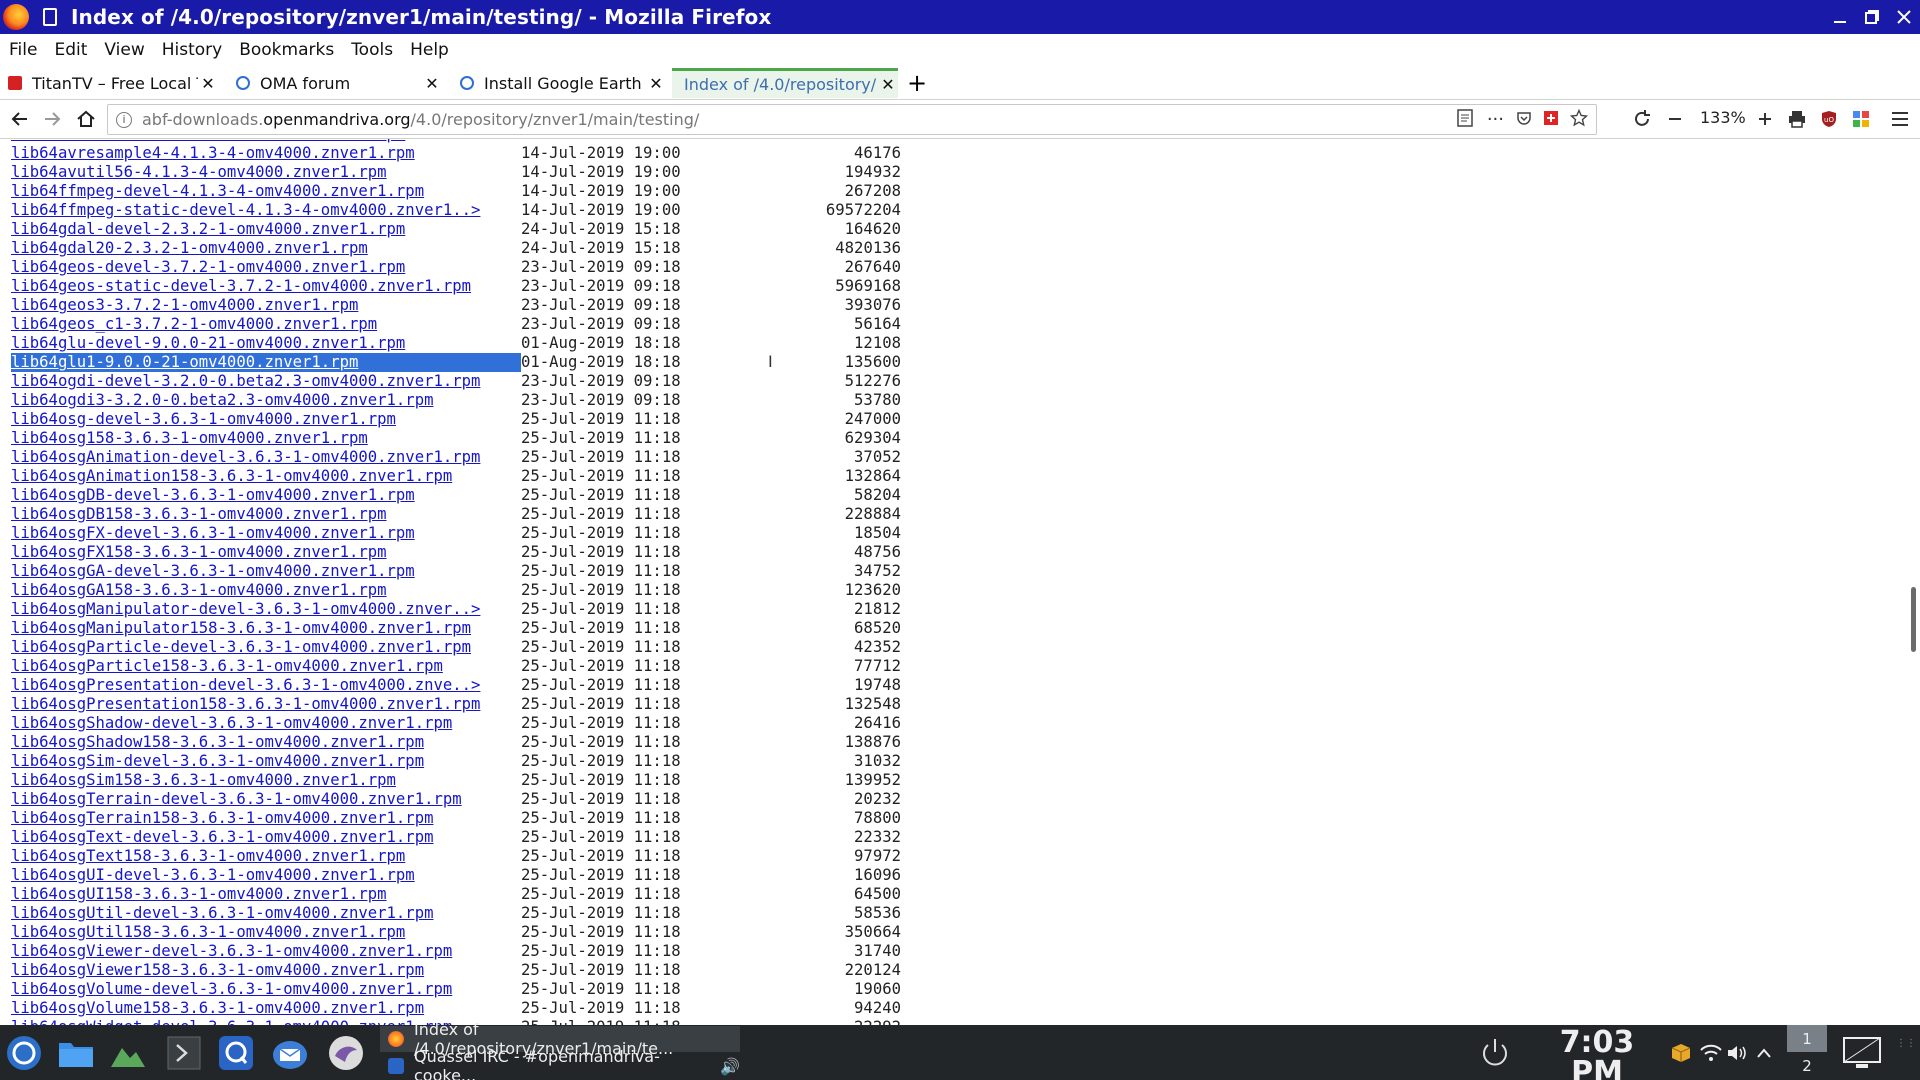  What do you see at coordinates (1723, 117) in the screenshot?
I see `zoom-level: 133%` at bounding box center [1723, 117].